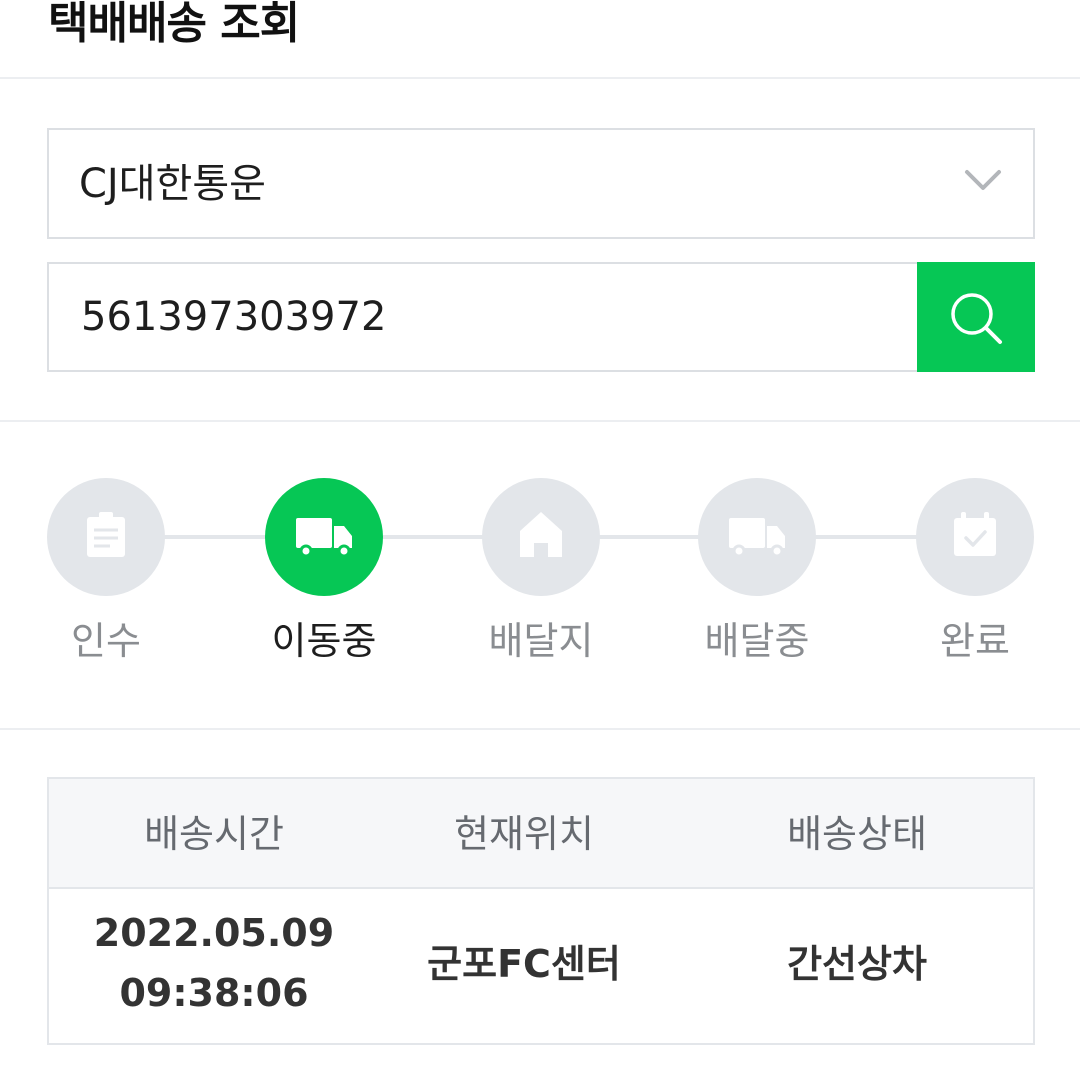 Image resolution: width=1080 pixels, height=1080 pixels. I want to click on column-header-status: 배송상태, so click(857, 834).